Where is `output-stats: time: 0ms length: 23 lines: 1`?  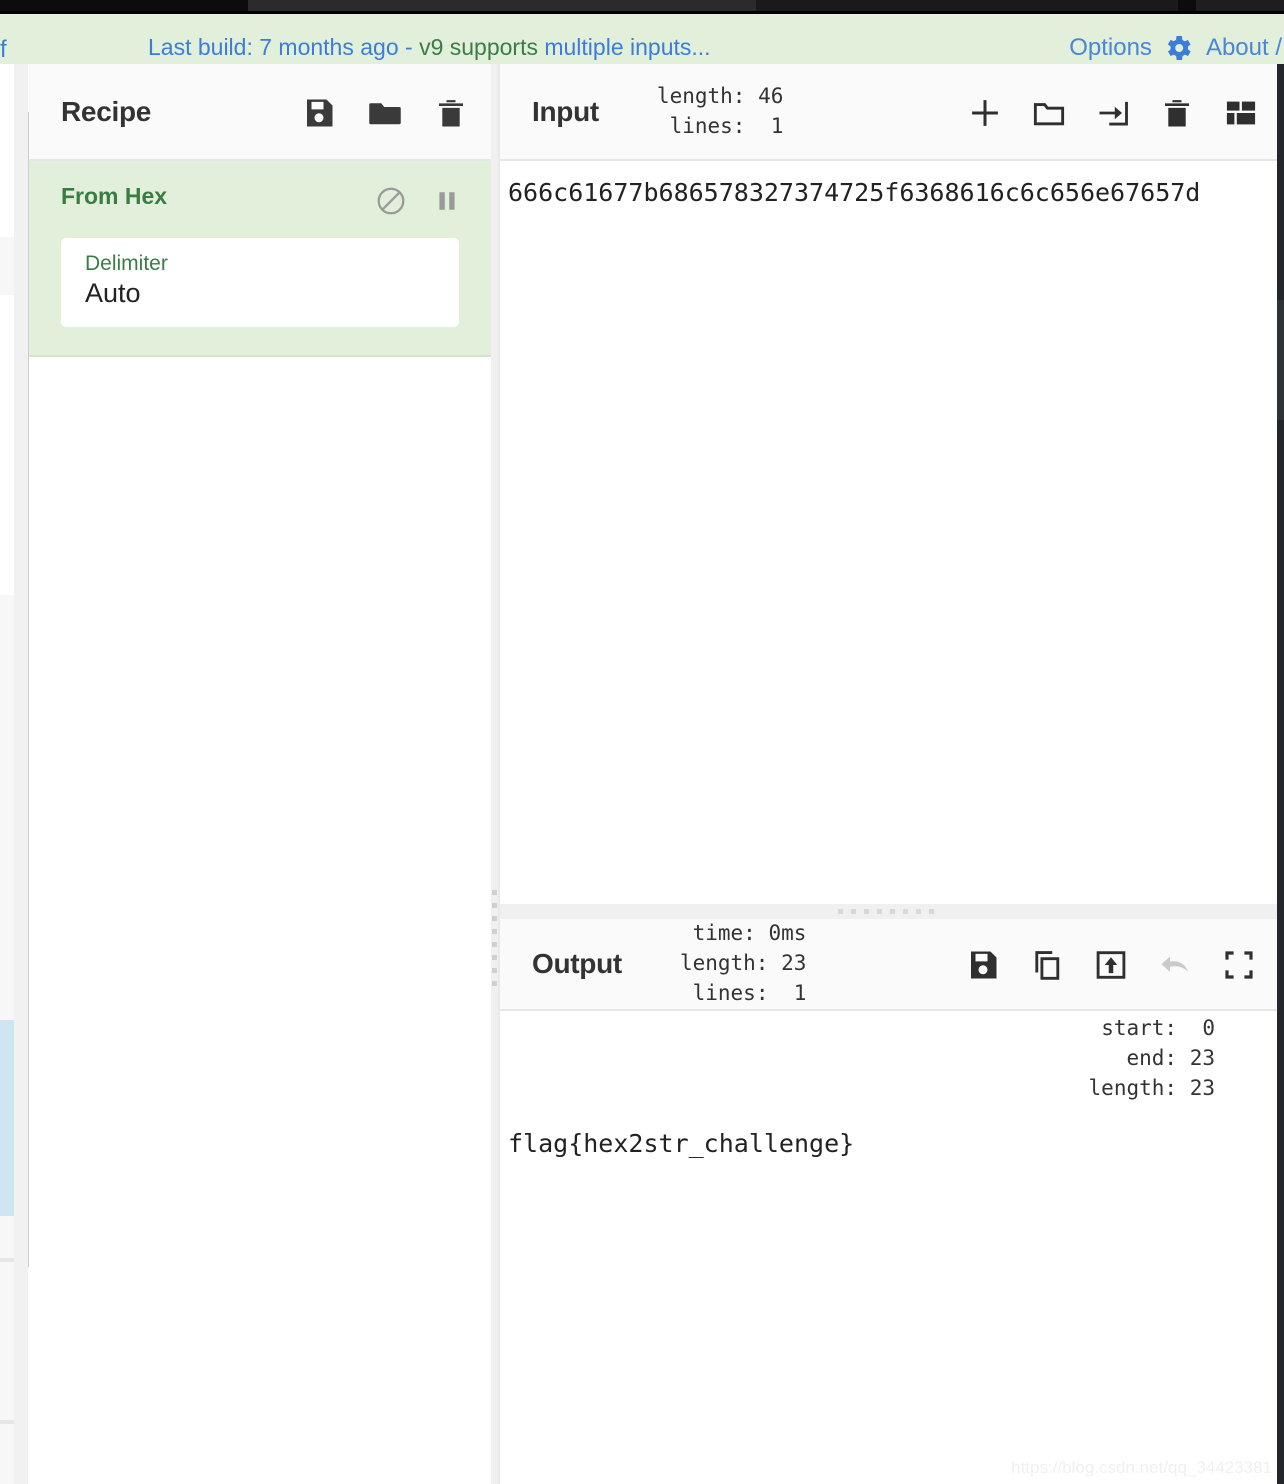 output-stats: time: 0ms length: 23 lines: 1 is located at coordinates (743, 963).